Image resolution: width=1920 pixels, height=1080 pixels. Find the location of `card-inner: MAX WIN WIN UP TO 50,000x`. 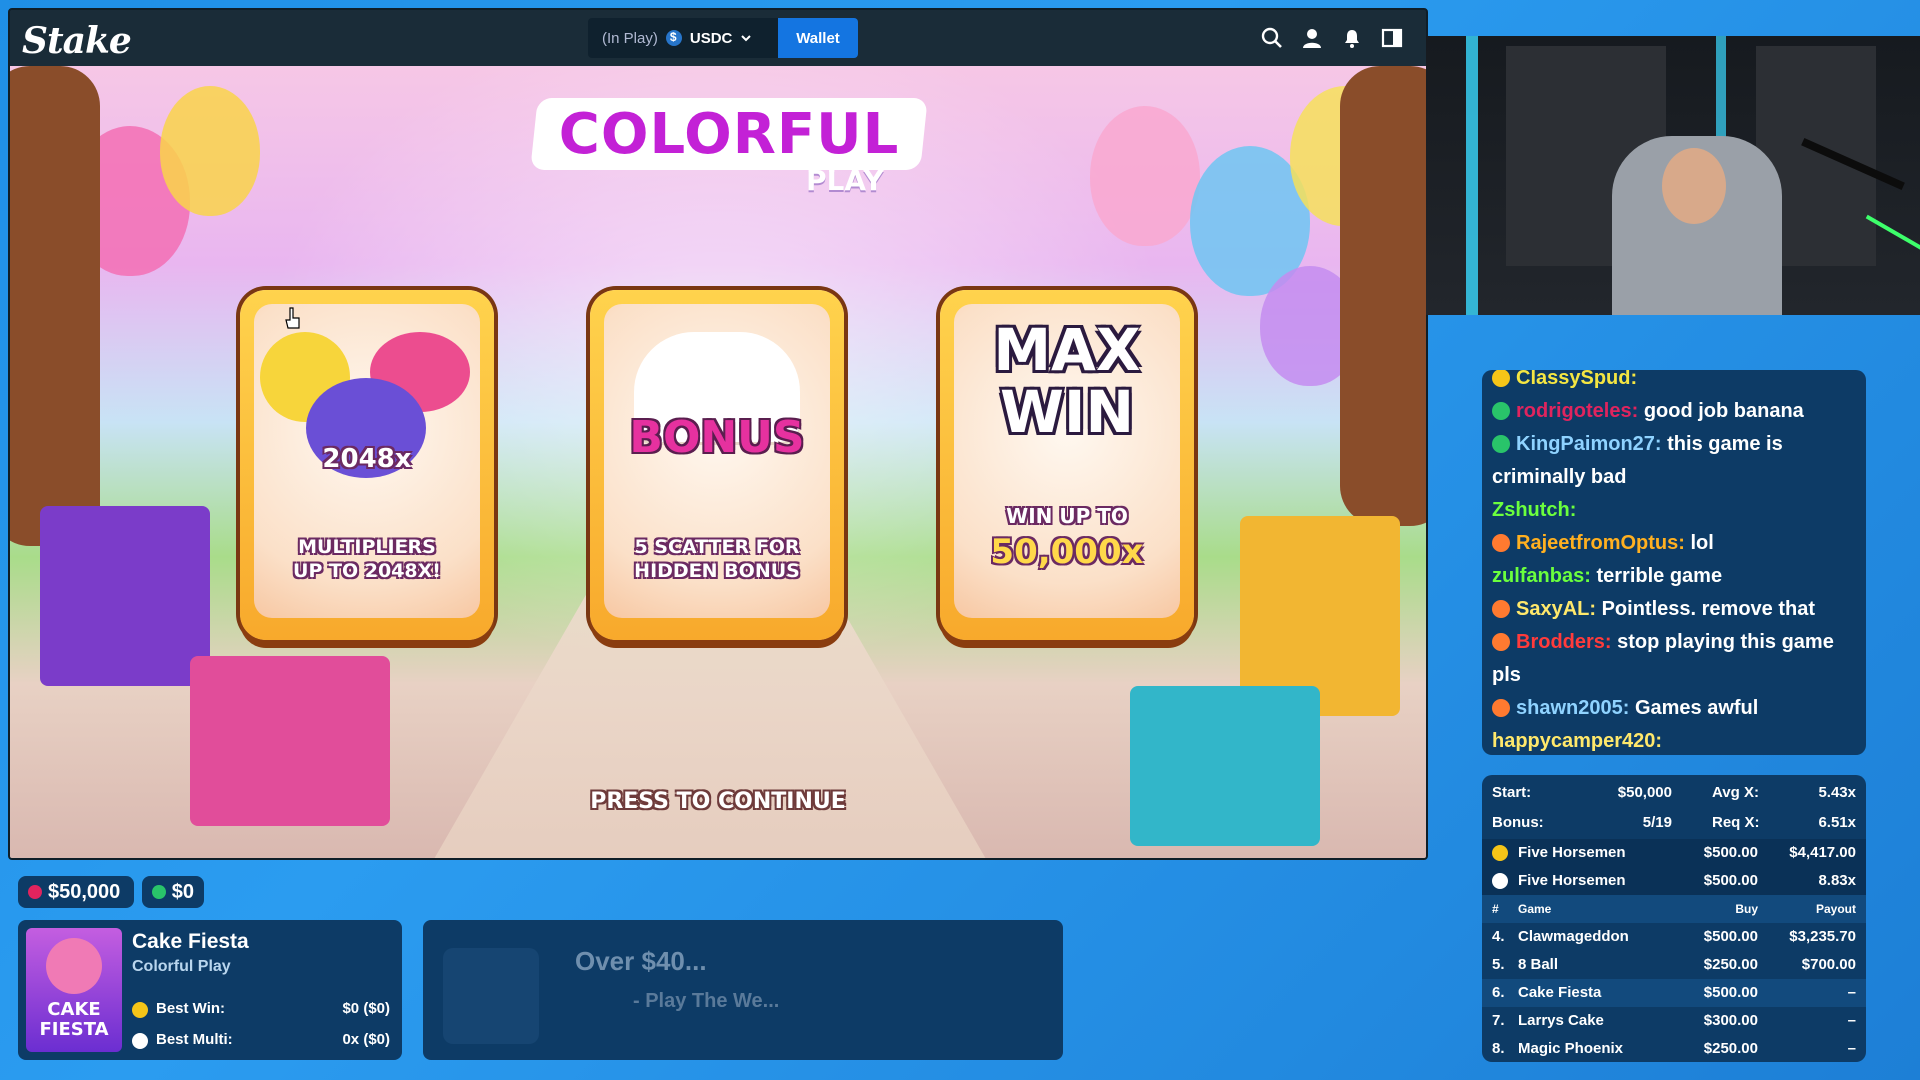

card-inner: MAX WIN WIN UP TO 50,000x is located at coordinates (1067, 461).